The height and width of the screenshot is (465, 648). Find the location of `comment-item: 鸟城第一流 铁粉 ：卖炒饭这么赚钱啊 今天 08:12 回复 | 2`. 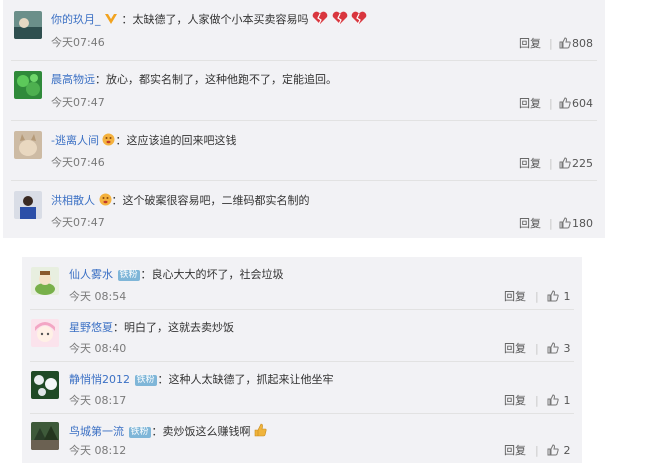

comment-item: 鸟城第一流 铁粉 ：卖炒饭这么赚钱啊 今天 08:12 回复 | 2 is located at coordinates (302, 438).